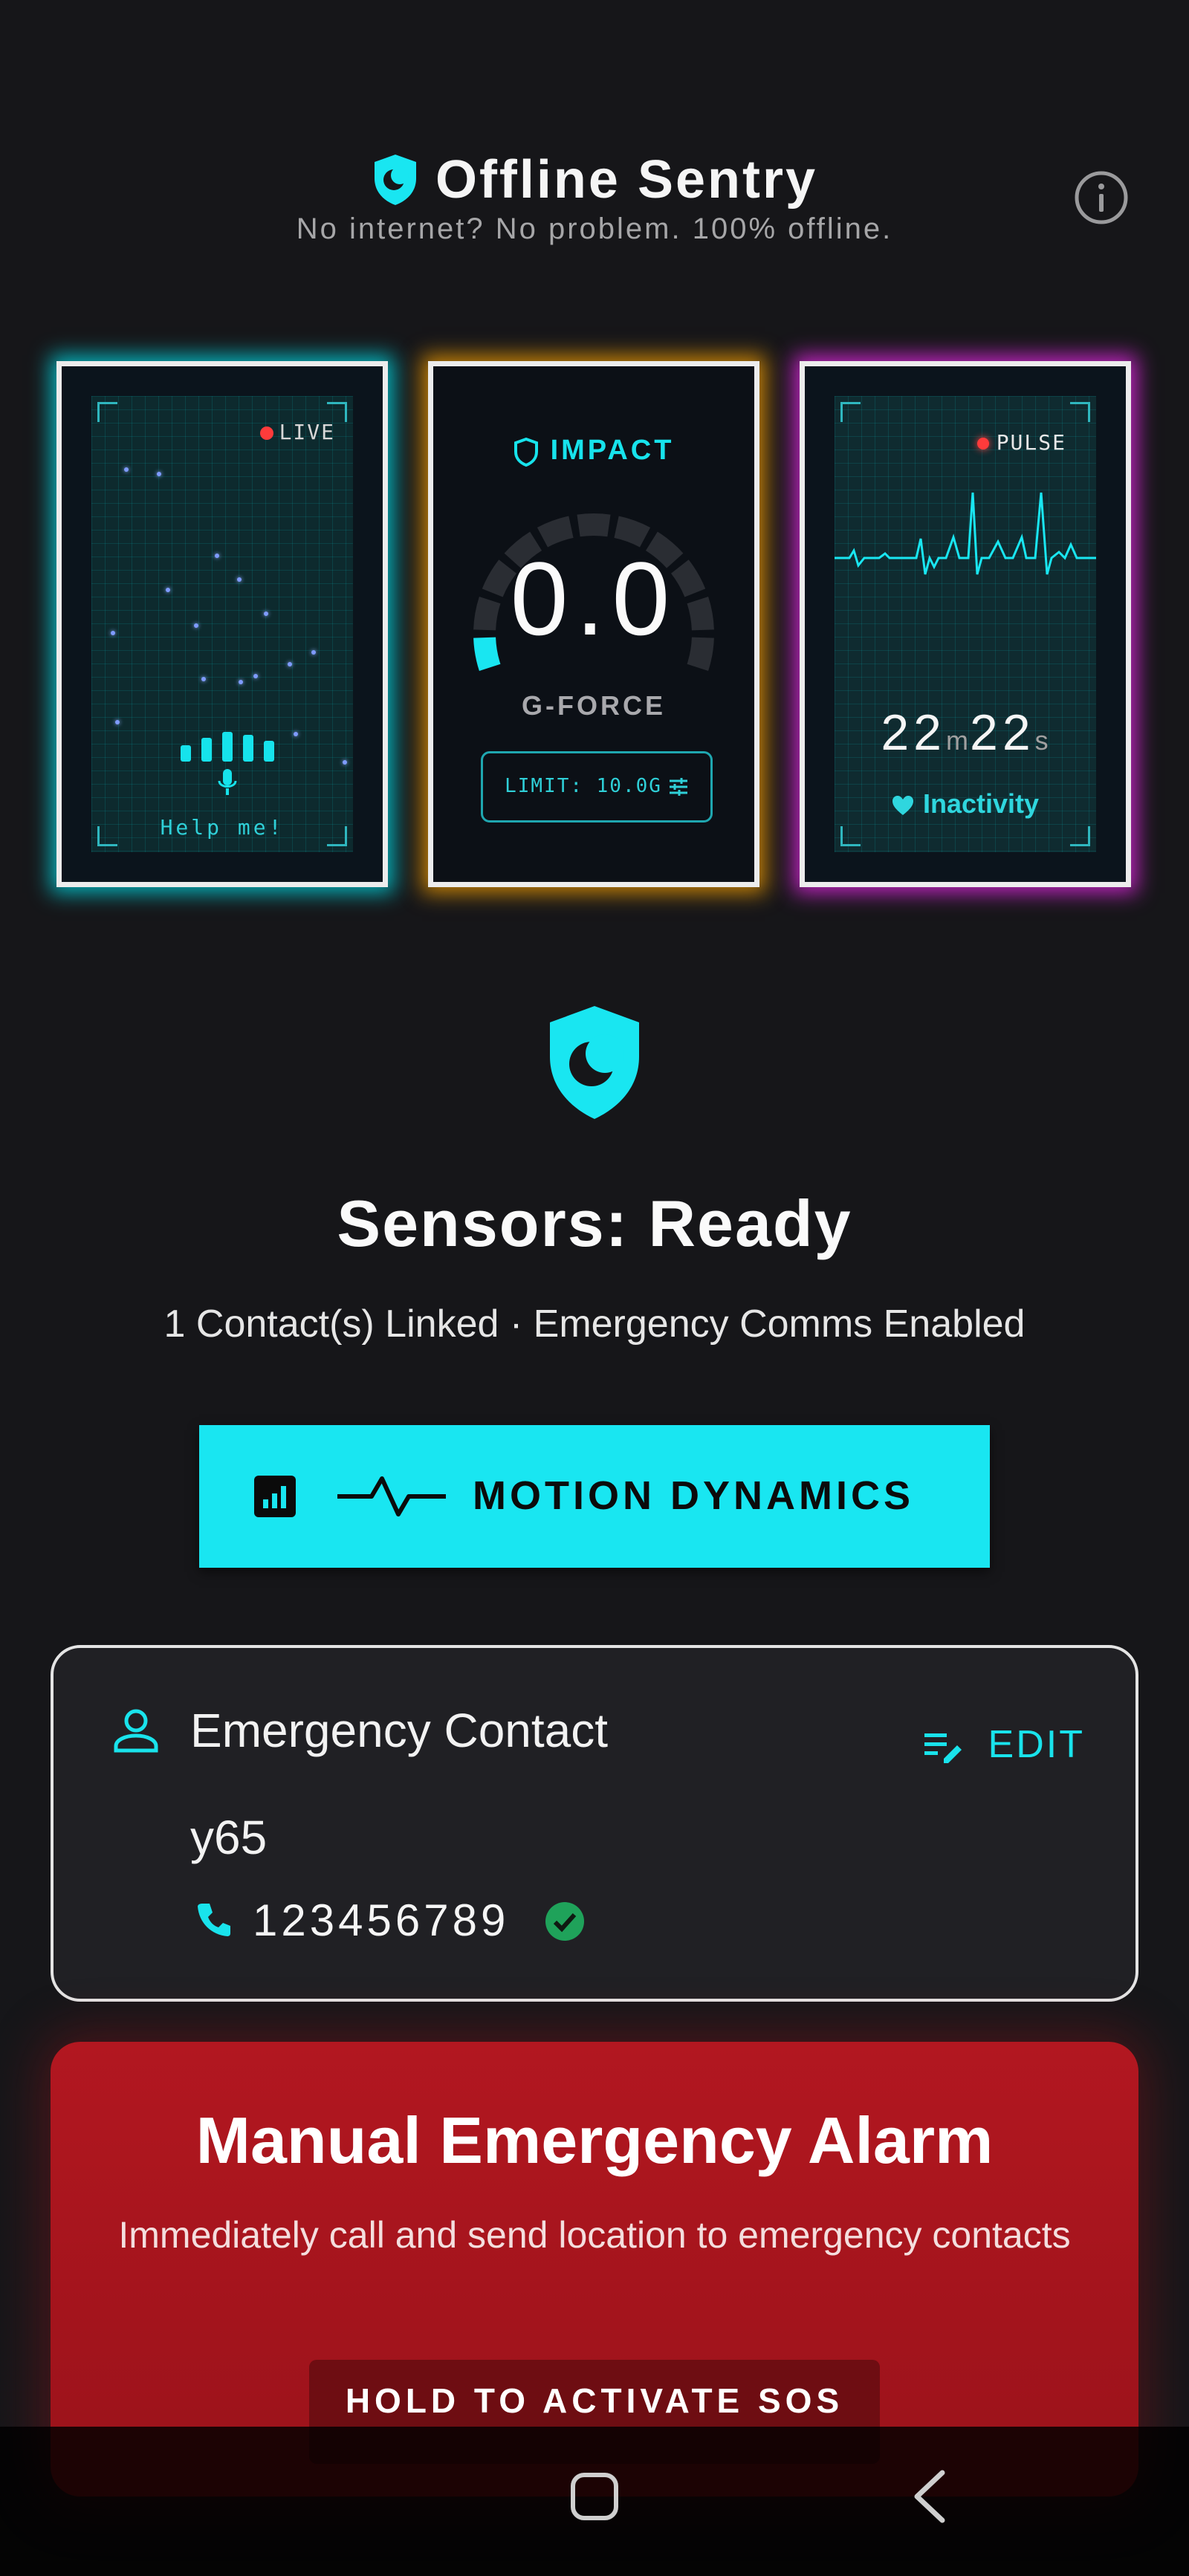 This screenshot has height=2576, width=1189. What do you see at coordinates (1037, 1744) in the screenshot?
I see `edit-label: EDIT` at bounding box center [1037, 1744].